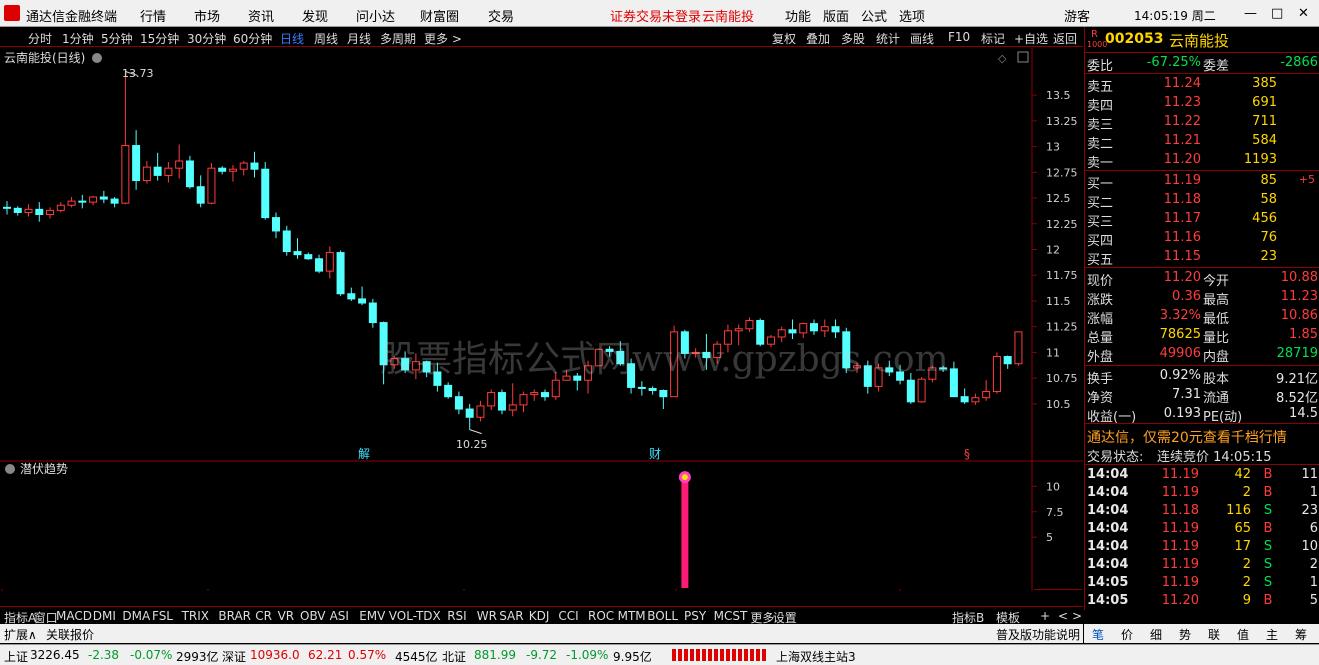  What do you see at coordinates (568, 616) in the screenshot?
I see `indicator-tab: CCI` at bounding box center [568, 616].